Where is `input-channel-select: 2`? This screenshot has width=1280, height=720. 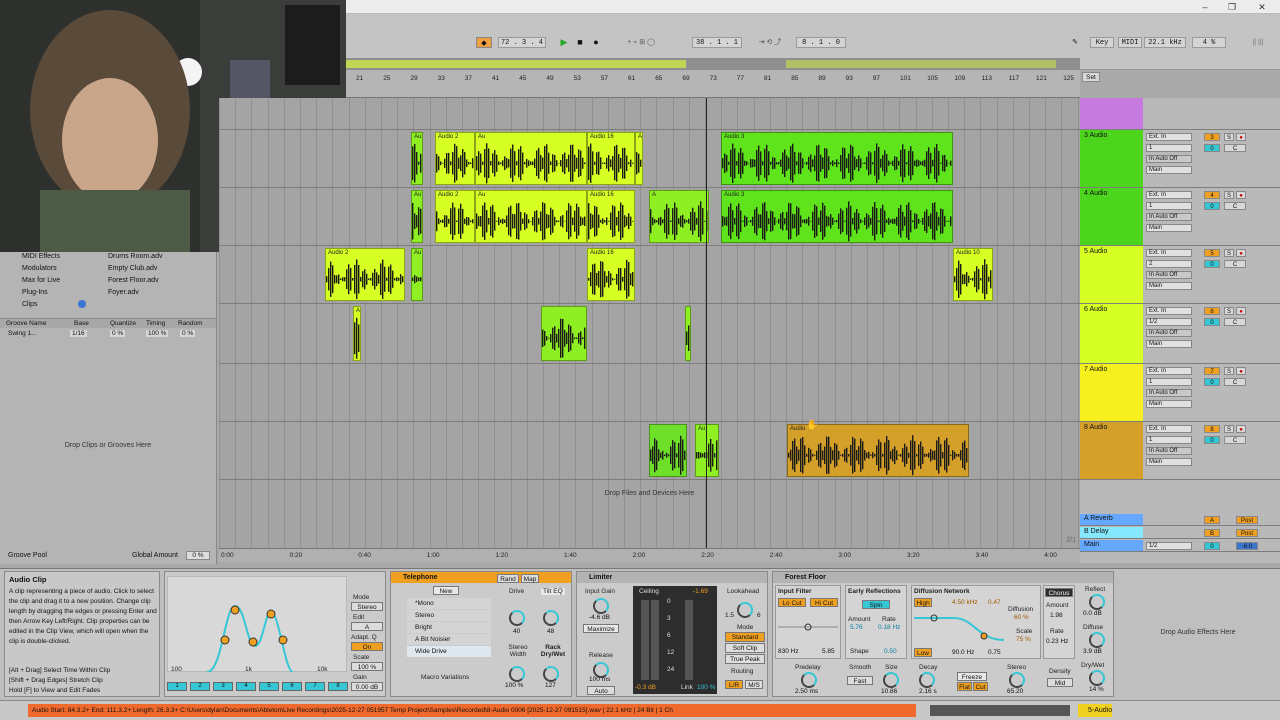 input-channel-select: 2 is located at coordinates (1169, 264).